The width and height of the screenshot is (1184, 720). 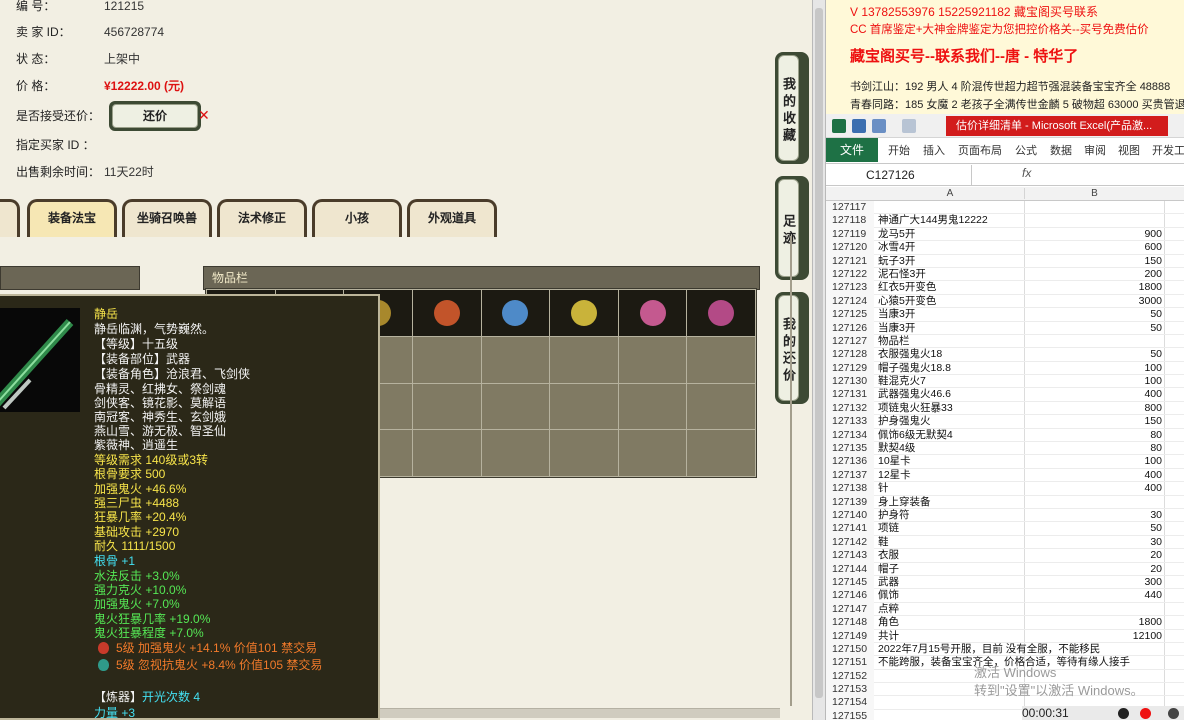 I want to click on ribbon-tab-view: 视图, so click(x=1129, y=150).